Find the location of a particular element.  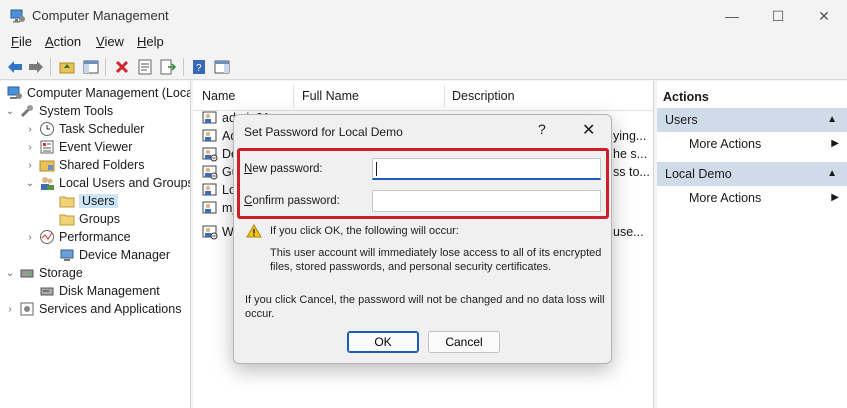

maximize-button: ☐ is located at coordinates (778, 16).